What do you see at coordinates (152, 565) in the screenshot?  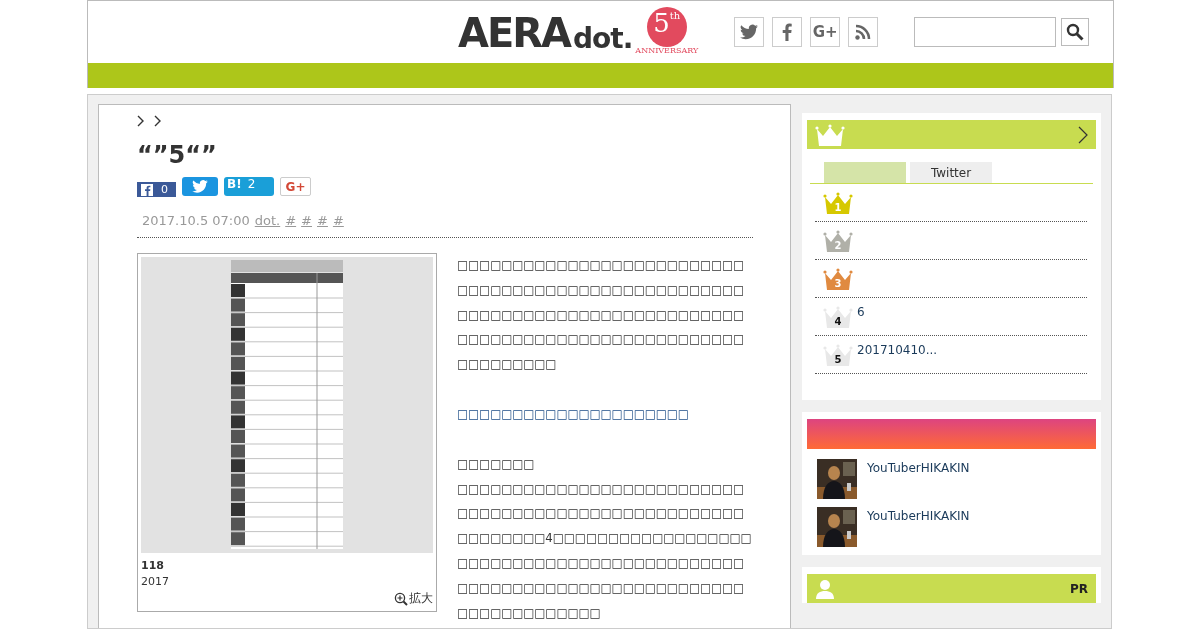 I see `figure-caption-title: 118` at bounding box center [152, 565].